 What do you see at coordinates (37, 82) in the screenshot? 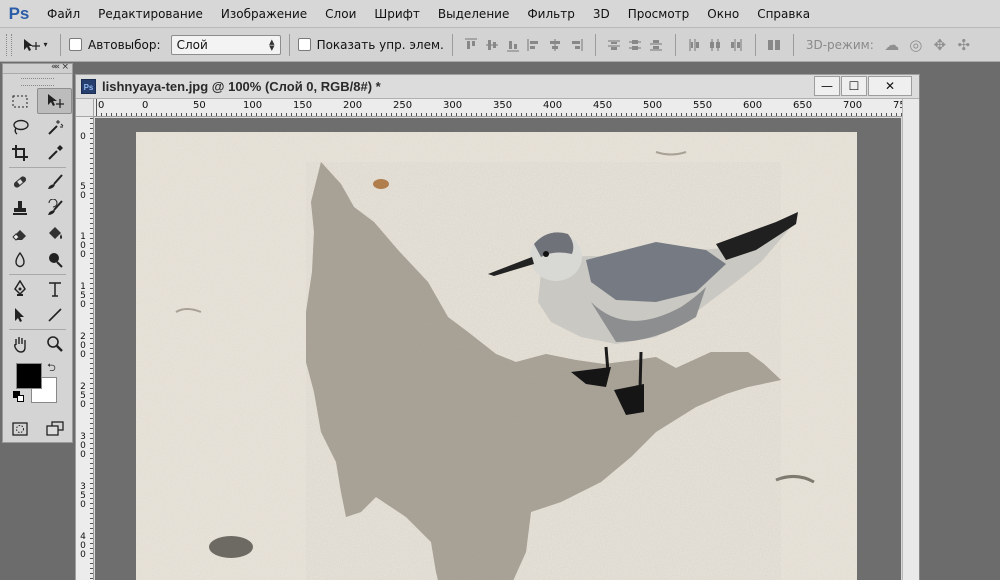
I see `tools-panel-grip` at bounding box center [37, 82].